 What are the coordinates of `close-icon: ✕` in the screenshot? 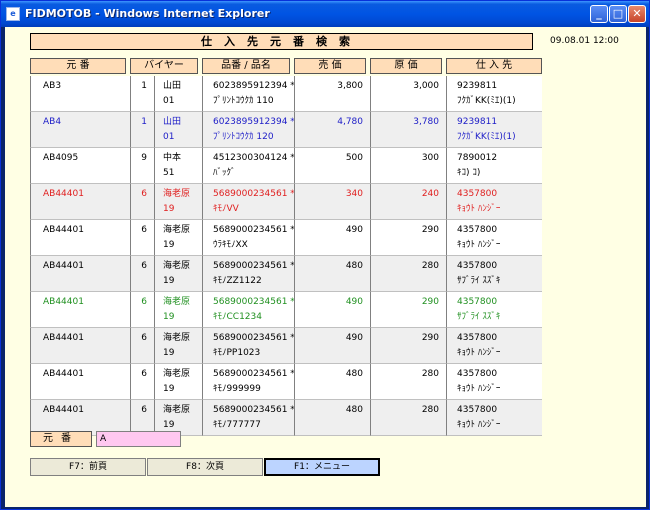 It's located at (637, 14).